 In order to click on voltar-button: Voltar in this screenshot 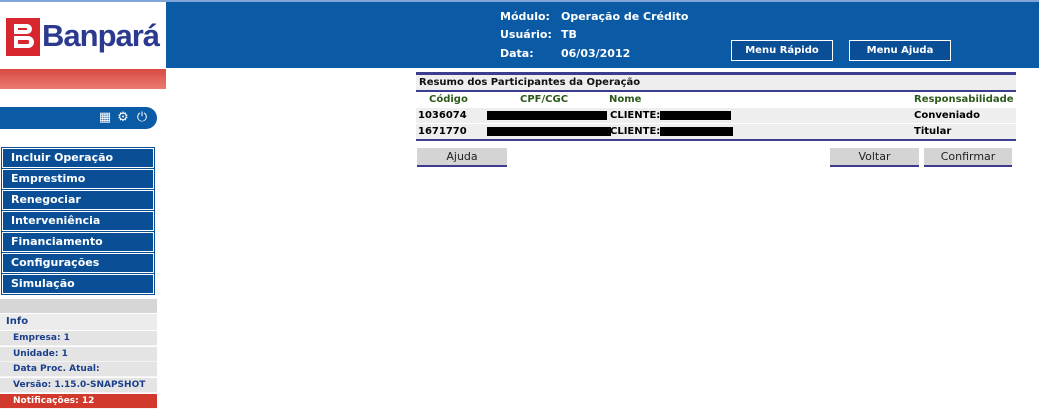, I will do `click(874, 157)`.